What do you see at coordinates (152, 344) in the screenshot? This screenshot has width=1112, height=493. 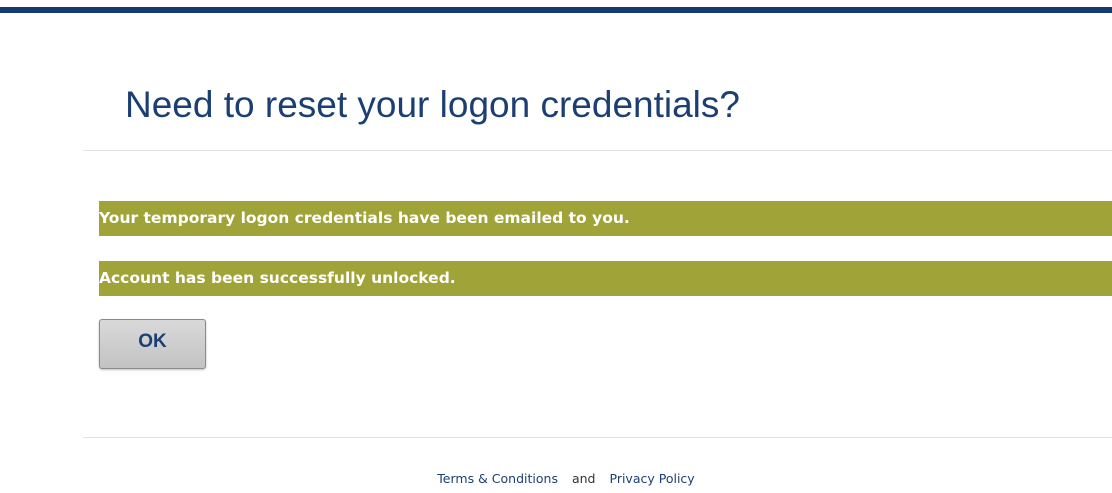 I see `ok-button: OK` at bounding box center [152, 344].